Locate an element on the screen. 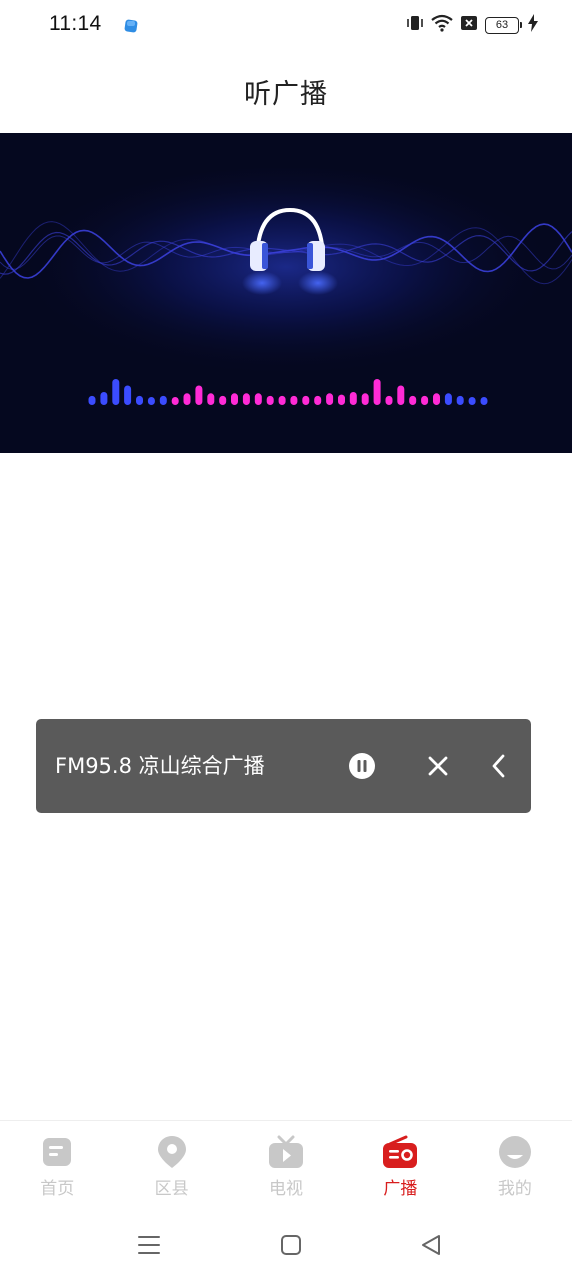 The image size is (572, 1280). collapse-player-button is located at coordinates (499, 766).